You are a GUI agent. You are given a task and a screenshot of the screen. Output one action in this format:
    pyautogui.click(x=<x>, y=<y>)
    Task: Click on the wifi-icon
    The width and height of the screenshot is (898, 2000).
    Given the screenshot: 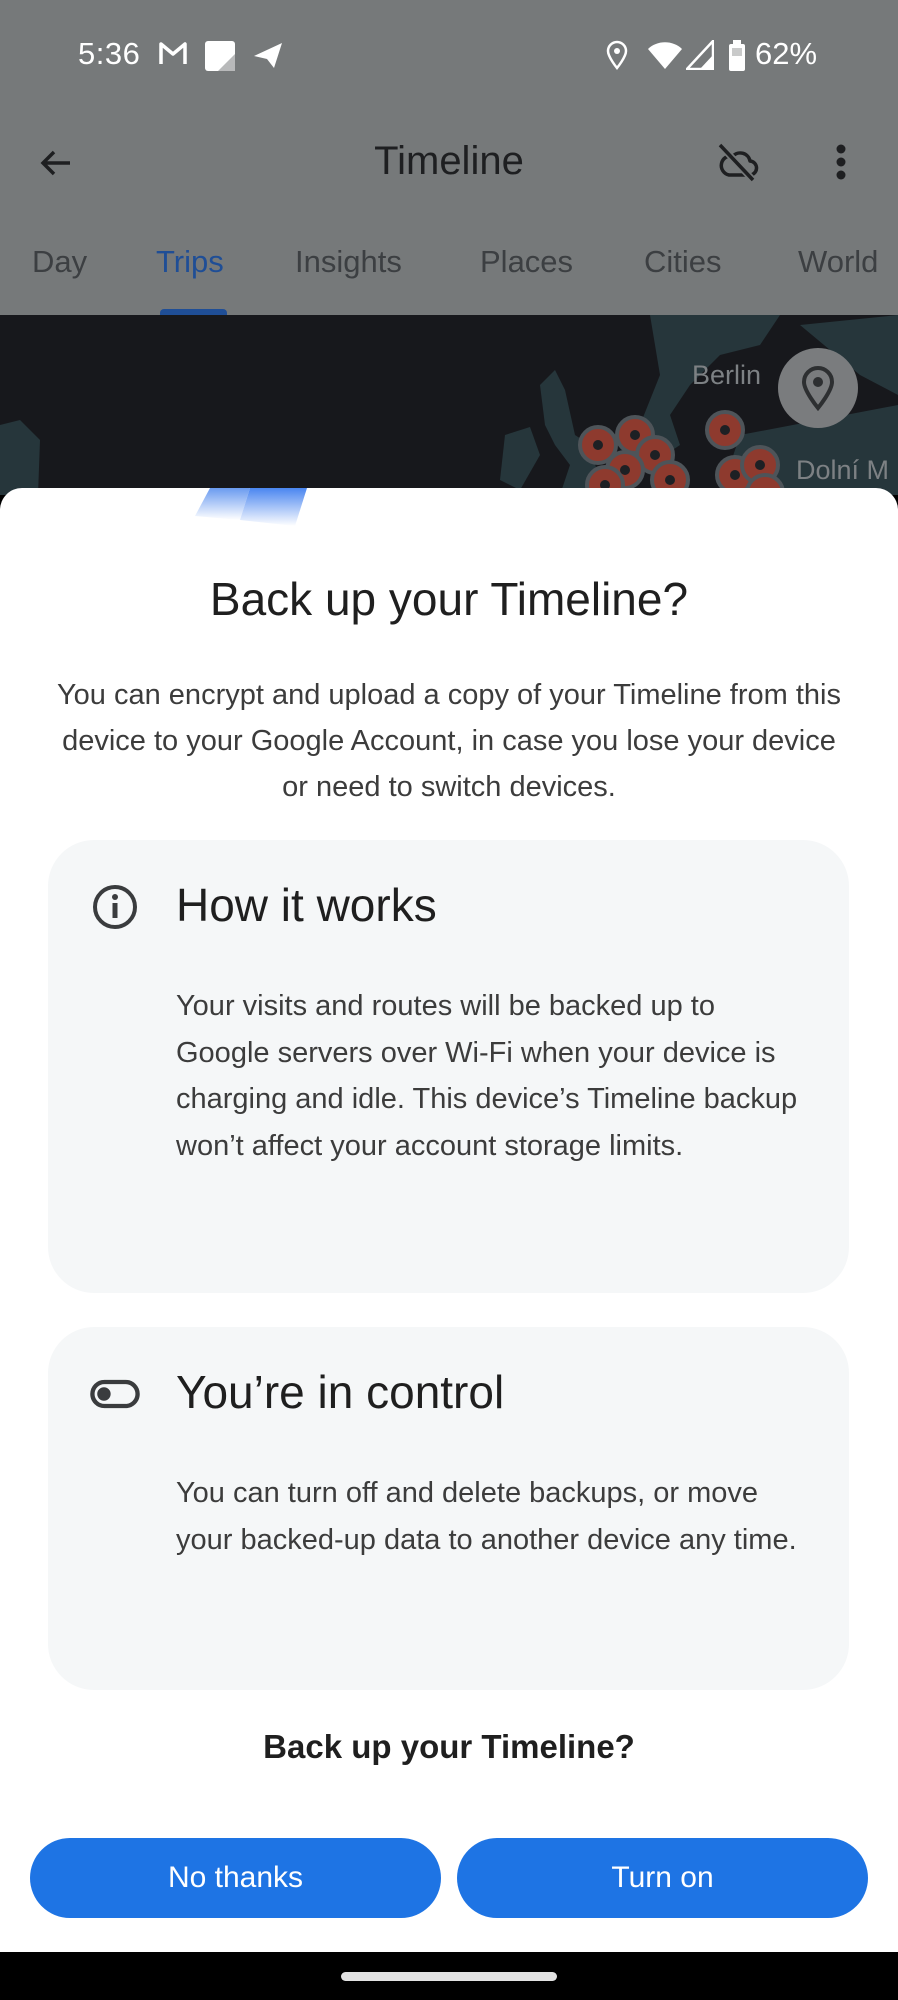 What is the action you would take?
    pyautogui.click(x=665, y=57)
    